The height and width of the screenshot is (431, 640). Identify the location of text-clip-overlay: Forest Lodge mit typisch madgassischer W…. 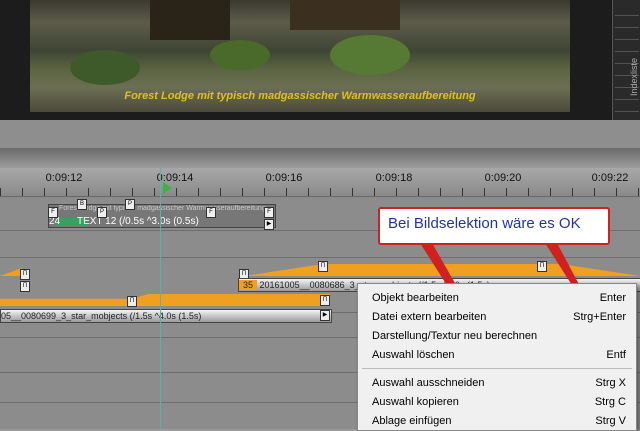
(162, 208).